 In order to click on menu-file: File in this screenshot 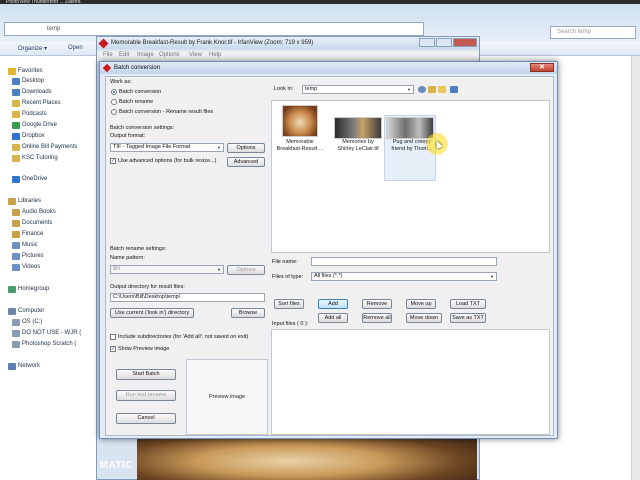, I will do `click(108, 55)`.